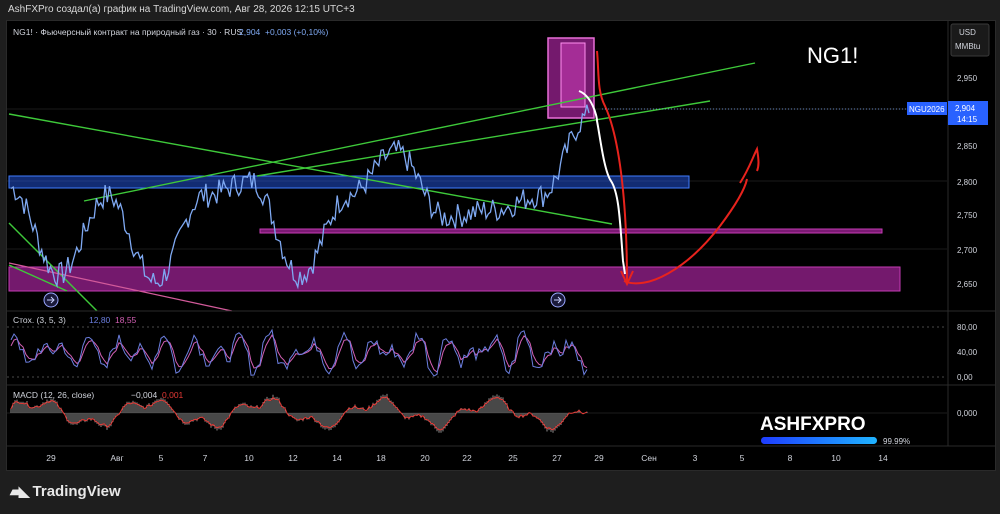 The height and width of the screenshot is (514, 1000). What do you see at coordinates (695, 458) in the screenshot?
I see `time-axis-label: 3` at bounding box center [695, 458].